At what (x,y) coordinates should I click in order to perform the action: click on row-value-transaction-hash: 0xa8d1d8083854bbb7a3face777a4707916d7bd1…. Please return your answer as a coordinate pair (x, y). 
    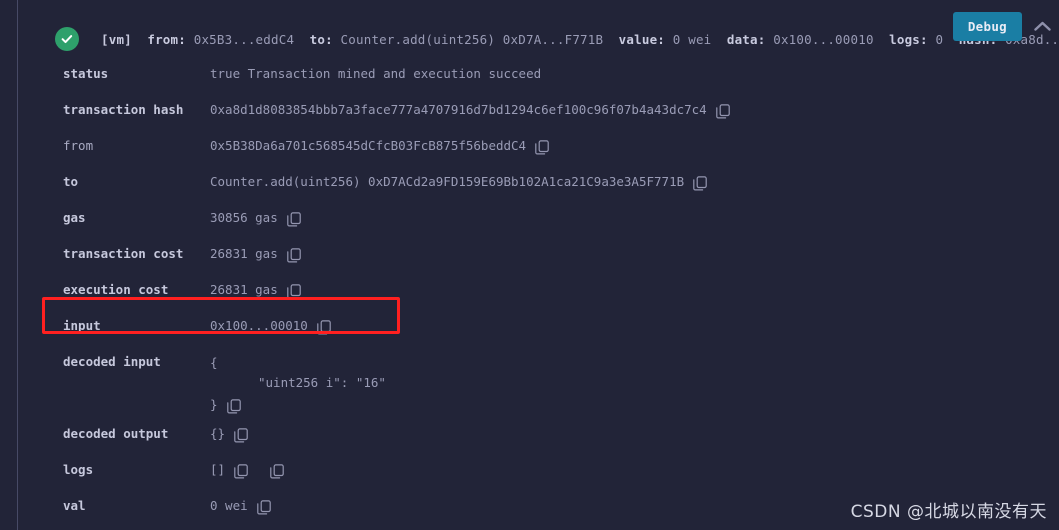
    Looking at the image, I should click on (634, 110).